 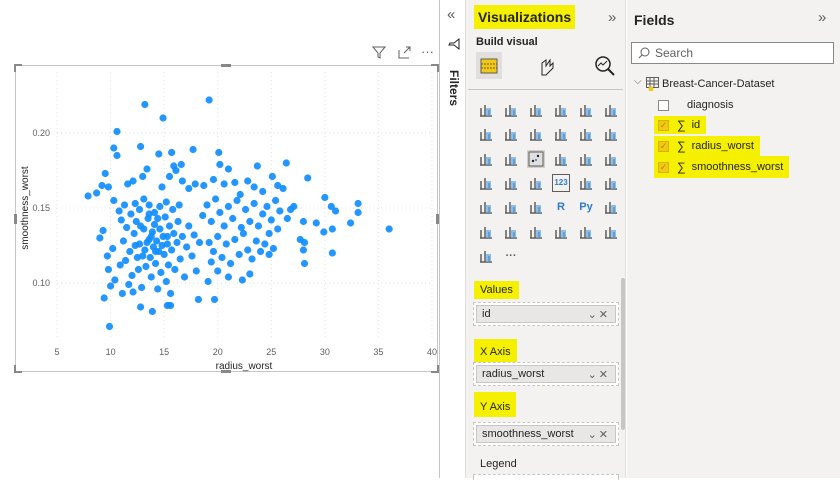 I want to click on line-icon, so click(x=486, y=134).